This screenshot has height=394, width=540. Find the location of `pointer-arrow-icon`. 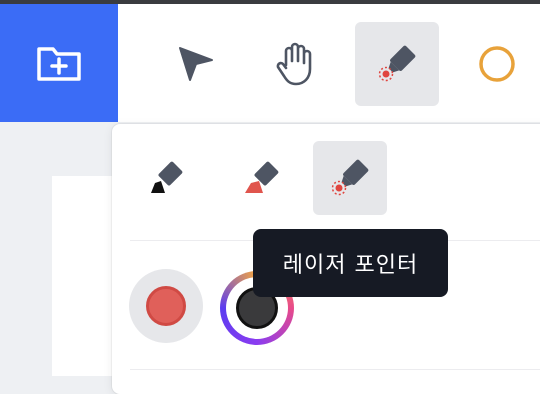

pointer-arrow-icon is located at coordinates (196, 64).